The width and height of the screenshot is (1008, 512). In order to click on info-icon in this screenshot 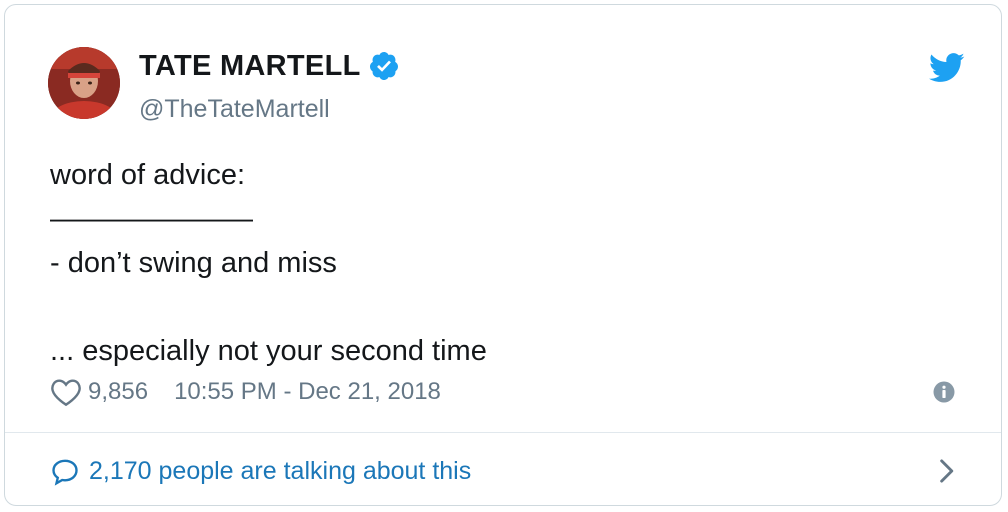, I will do `click(944, 392)`.